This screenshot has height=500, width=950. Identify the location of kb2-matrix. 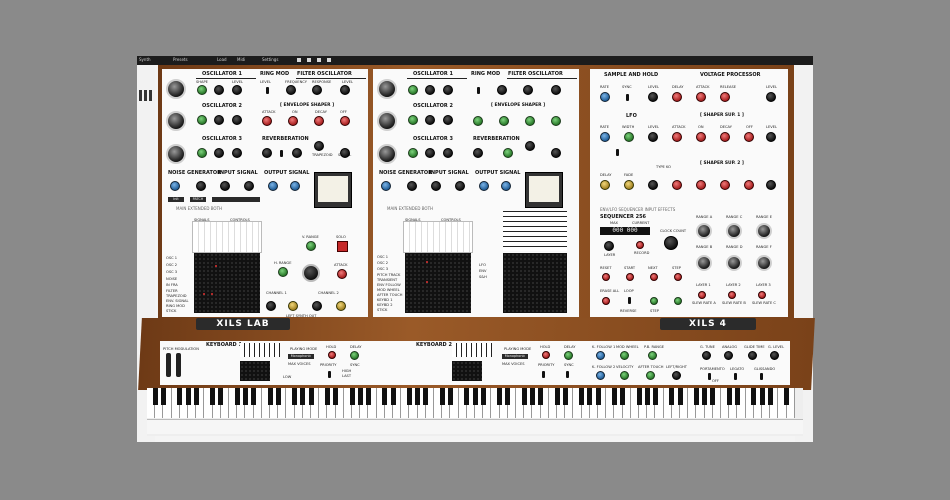
(467, 371).